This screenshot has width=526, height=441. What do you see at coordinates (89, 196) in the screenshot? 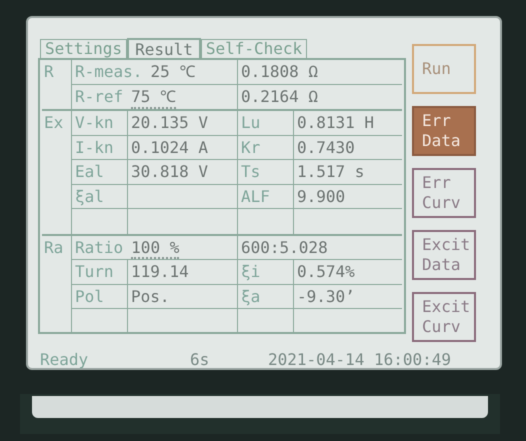
I see `parameter-label: ξal` at bounding box center [89, 196].